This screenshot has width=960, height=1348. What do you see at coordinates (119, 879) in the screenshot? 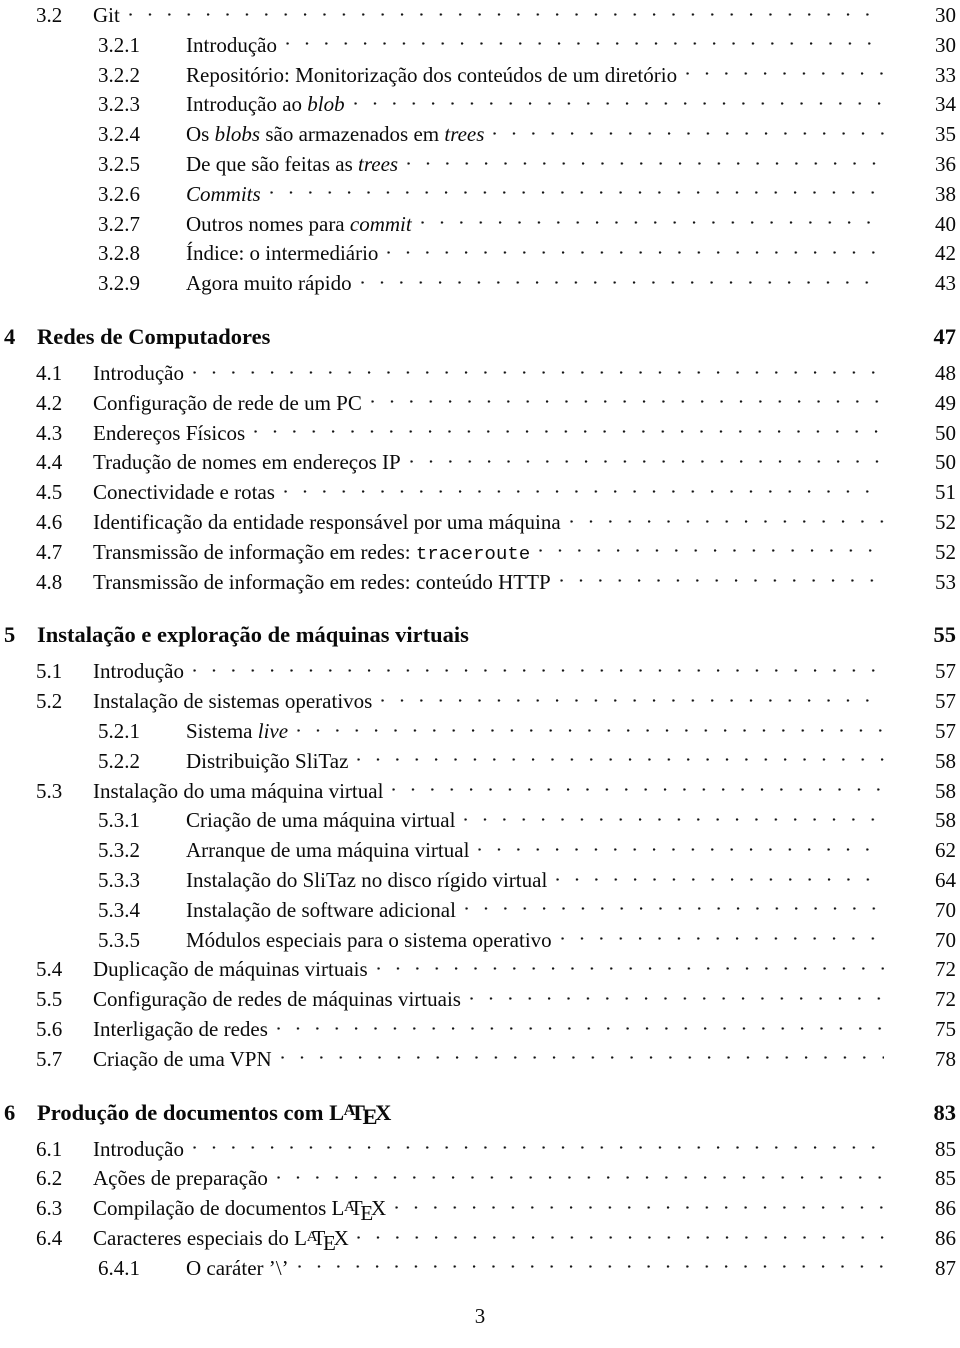
I see `toc-entry-number: 5.3.3` at bounding box center [119, 879].